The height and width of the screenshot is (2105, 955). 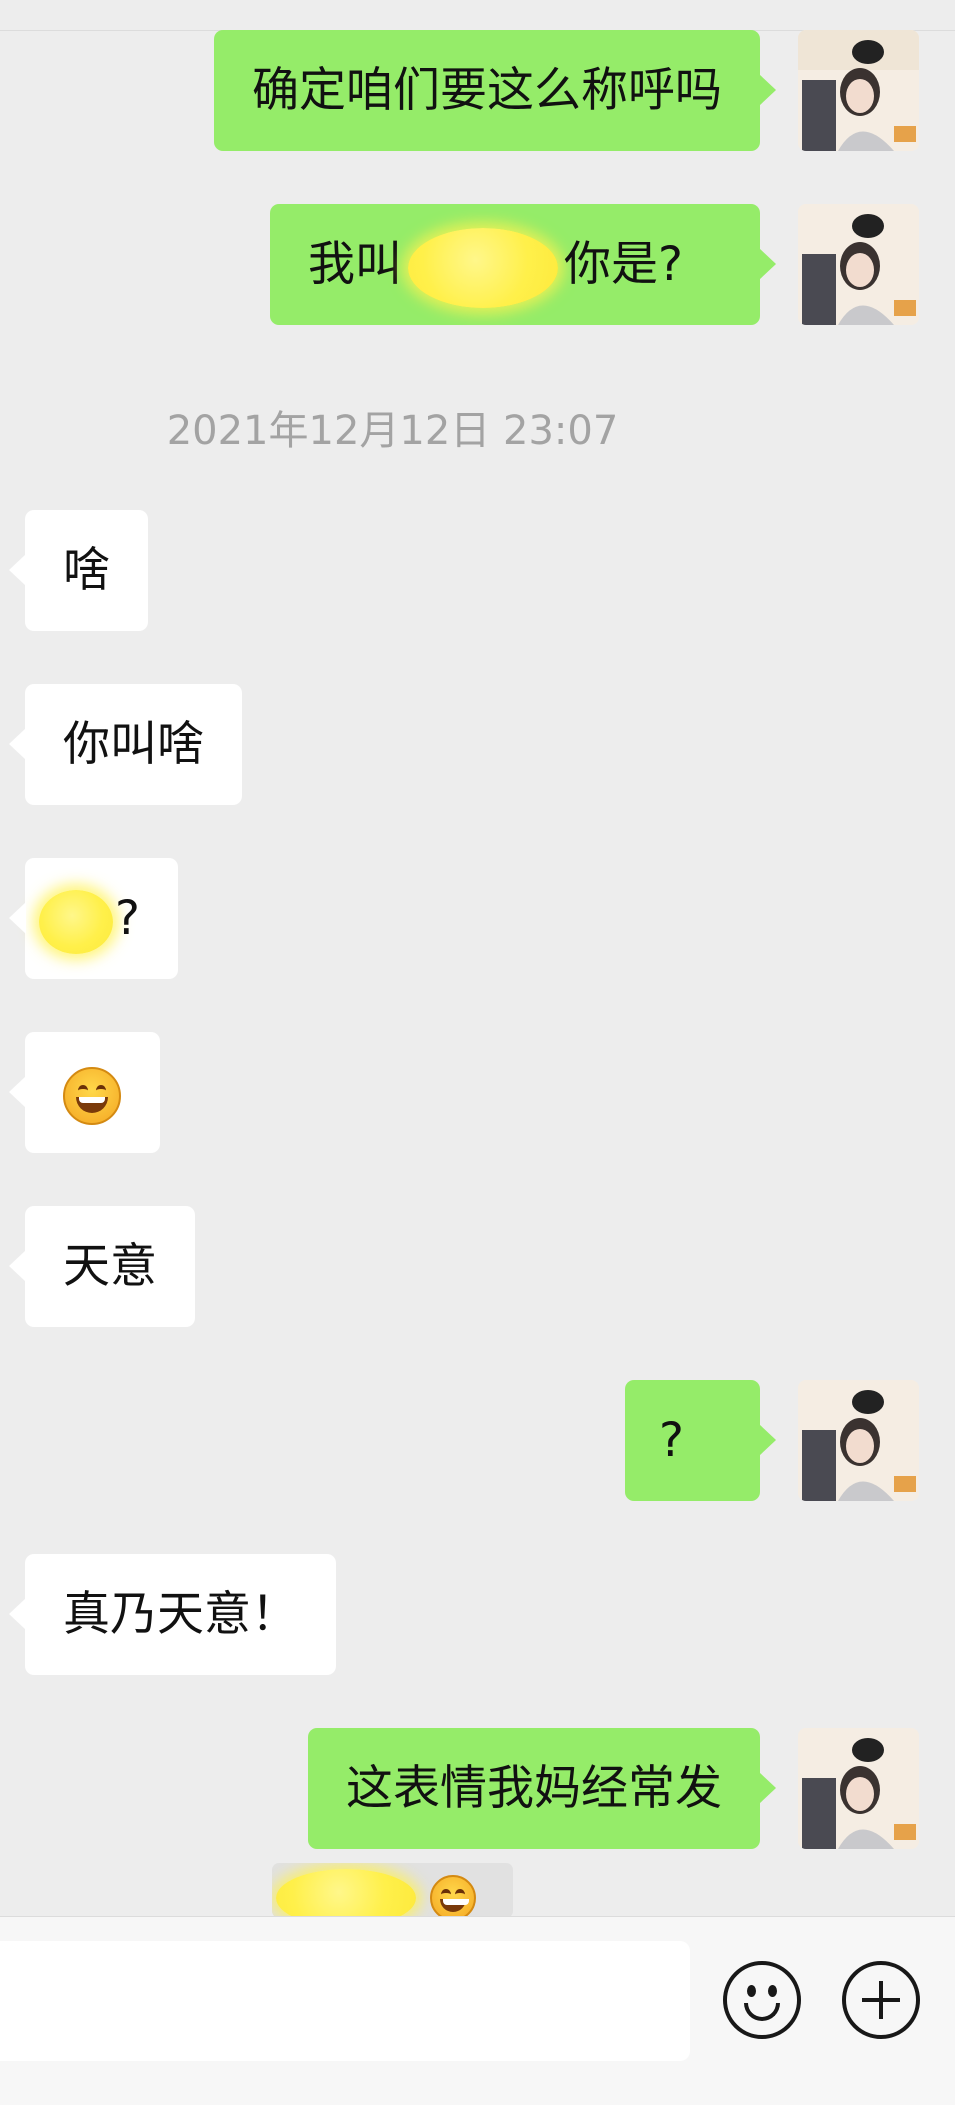 I want to click on message-text: 天意, so click(x=110, y=1266).